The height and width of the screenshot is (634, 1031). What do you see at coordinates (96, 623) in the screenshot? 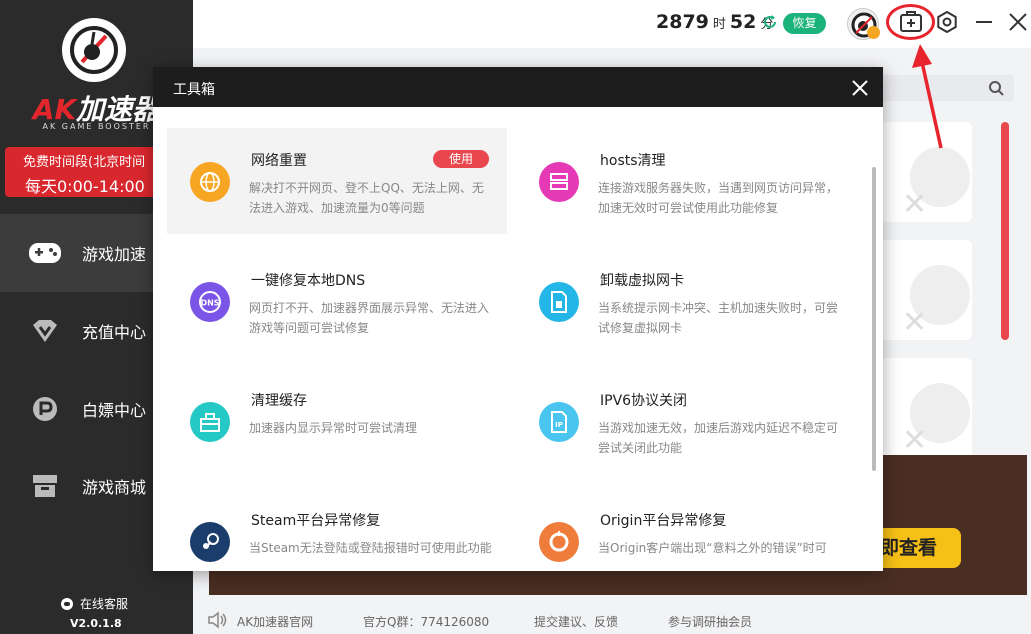
I see `app-version: V2.0.1.8` at bounding box center [96, 623].